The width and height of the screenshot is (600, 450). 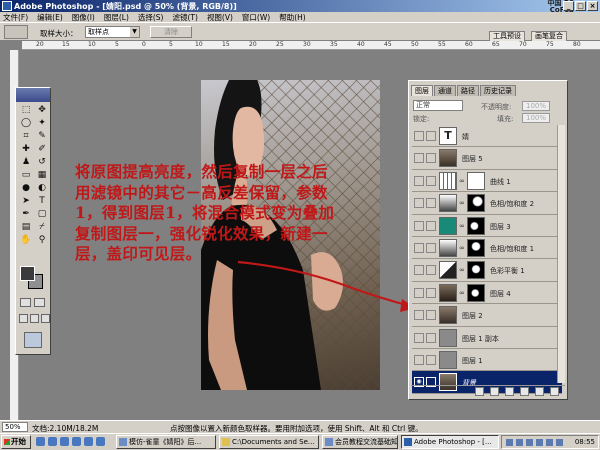 I want to click on quick-mask-mode-icon, so click(x=39, y=302).